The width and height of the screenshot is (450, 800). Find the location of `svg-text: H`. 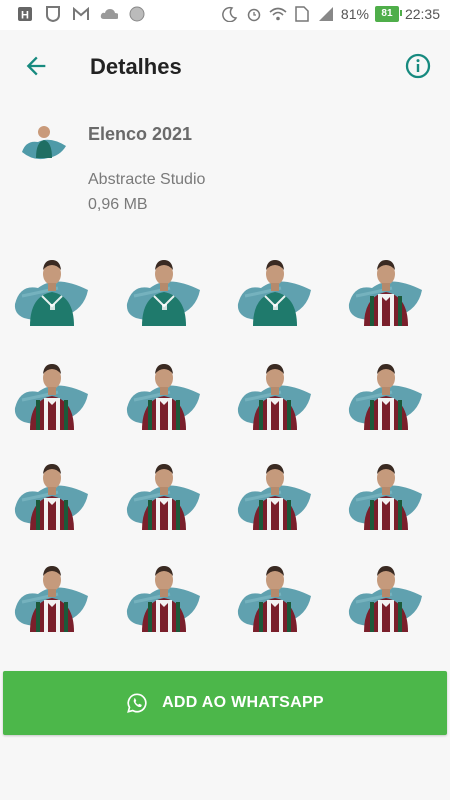

svg-text: H is located at coordinates (25, 16).